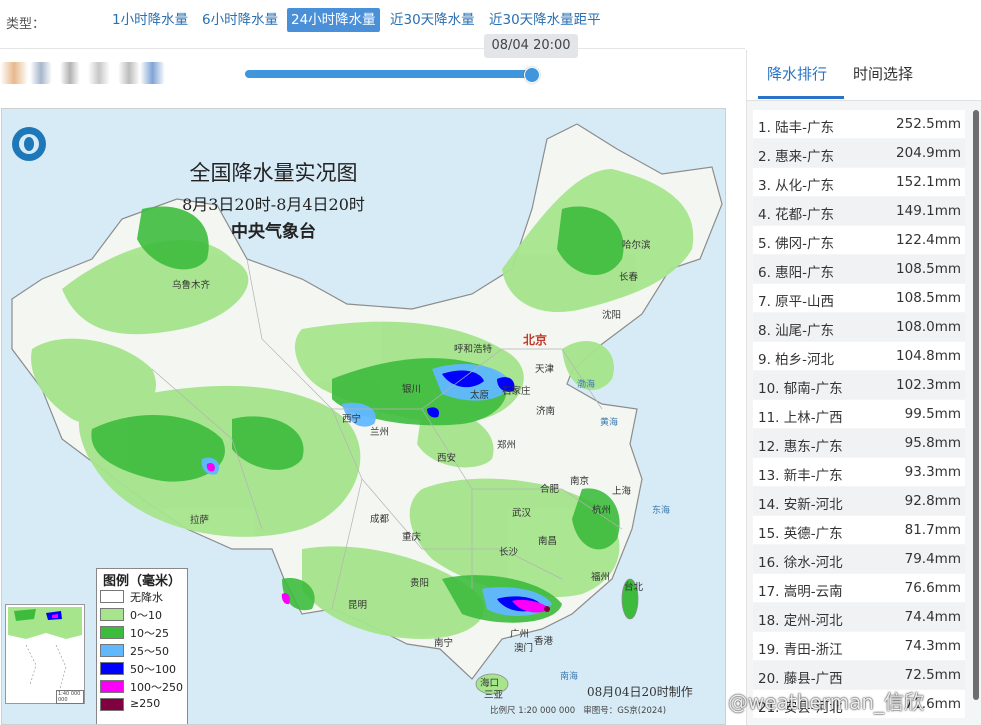  I want to click on time-slider-handle, so click(532, 75).